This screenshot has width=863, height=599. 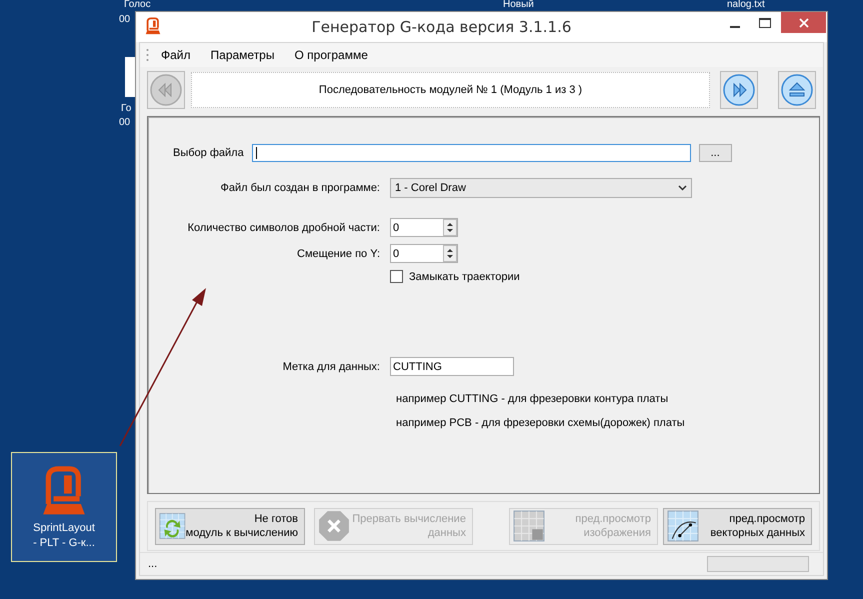 I want to click on eject-icon, so click(x=797, y=90).